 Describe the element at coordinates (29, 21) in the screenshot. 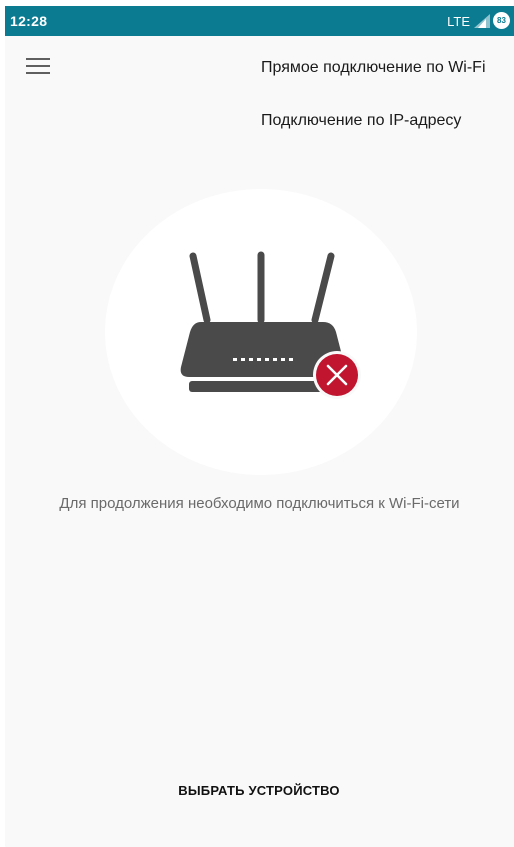

I see `status-time: 12:28` at that location.